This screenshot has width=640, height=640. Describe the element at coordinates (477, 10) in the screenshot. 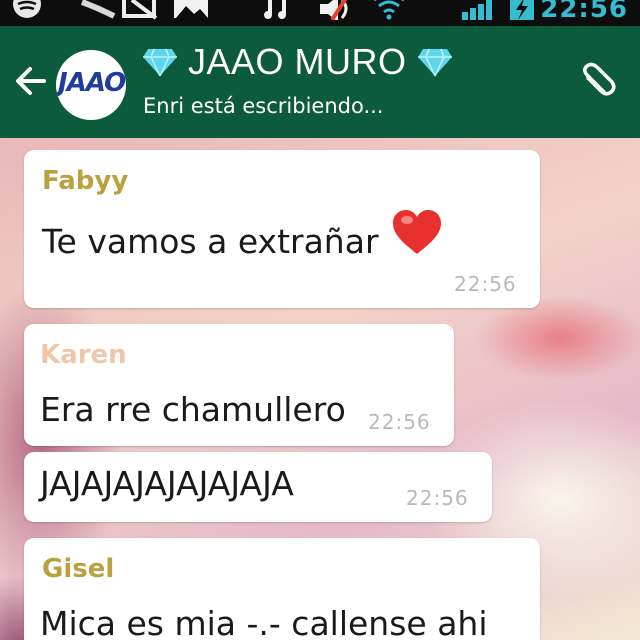

I see `signal-icon` at that location.